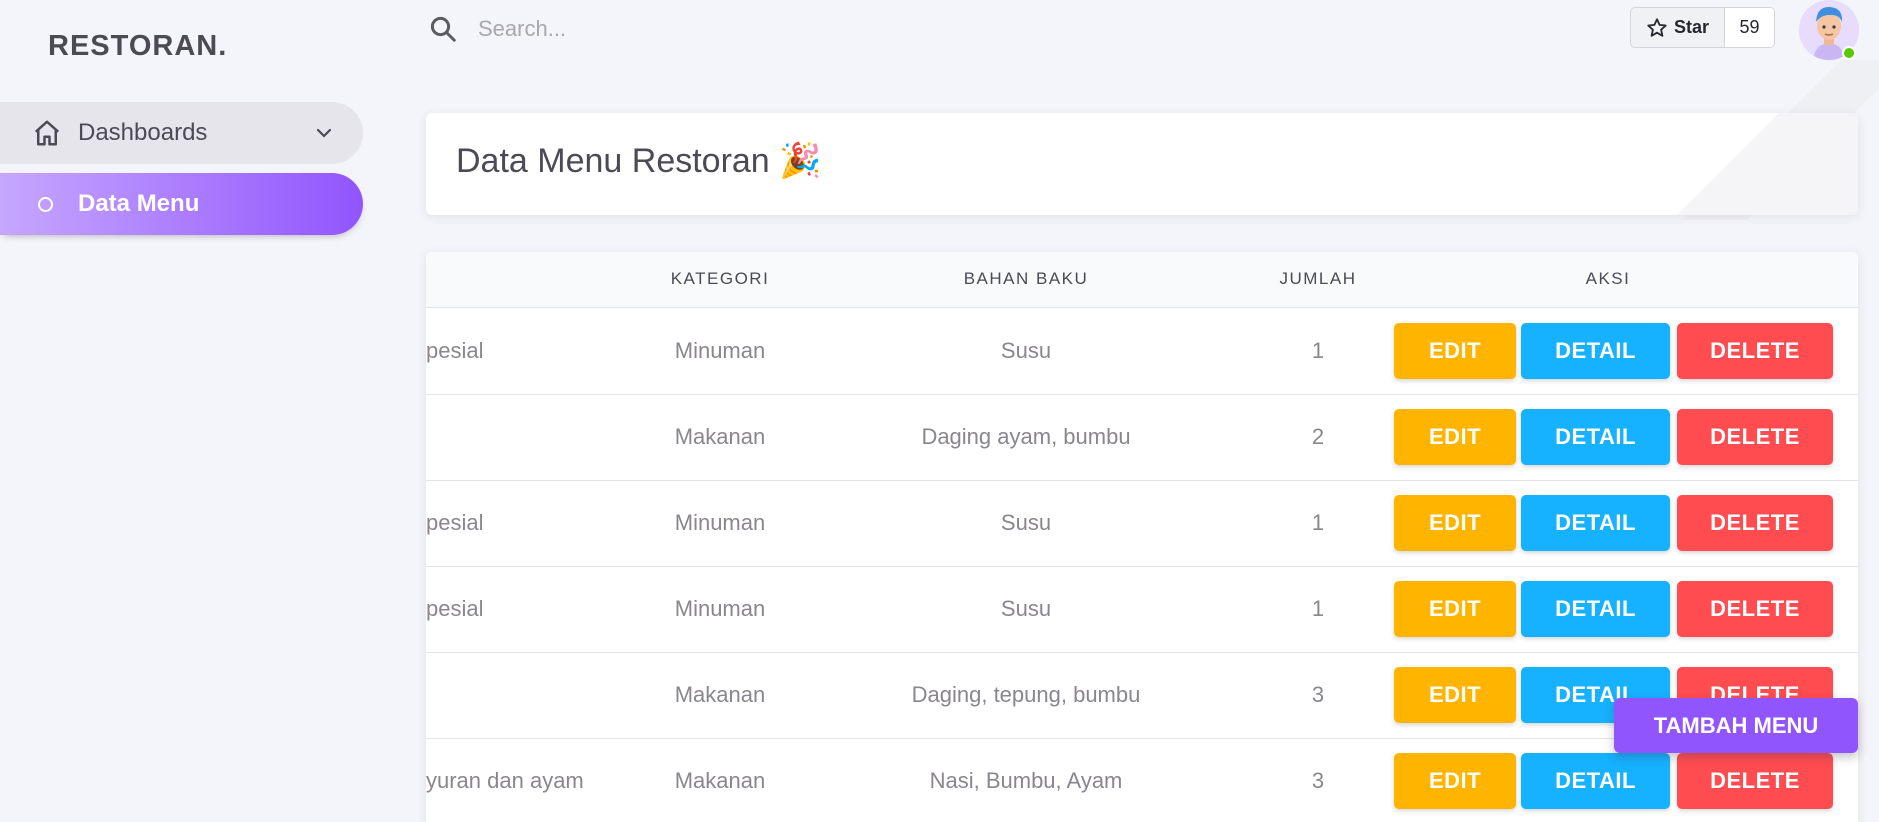 The image size is (1879, 822). Describe the element at coordinates (45, 204) in the screenshot. I see `circle-icon` at that location.